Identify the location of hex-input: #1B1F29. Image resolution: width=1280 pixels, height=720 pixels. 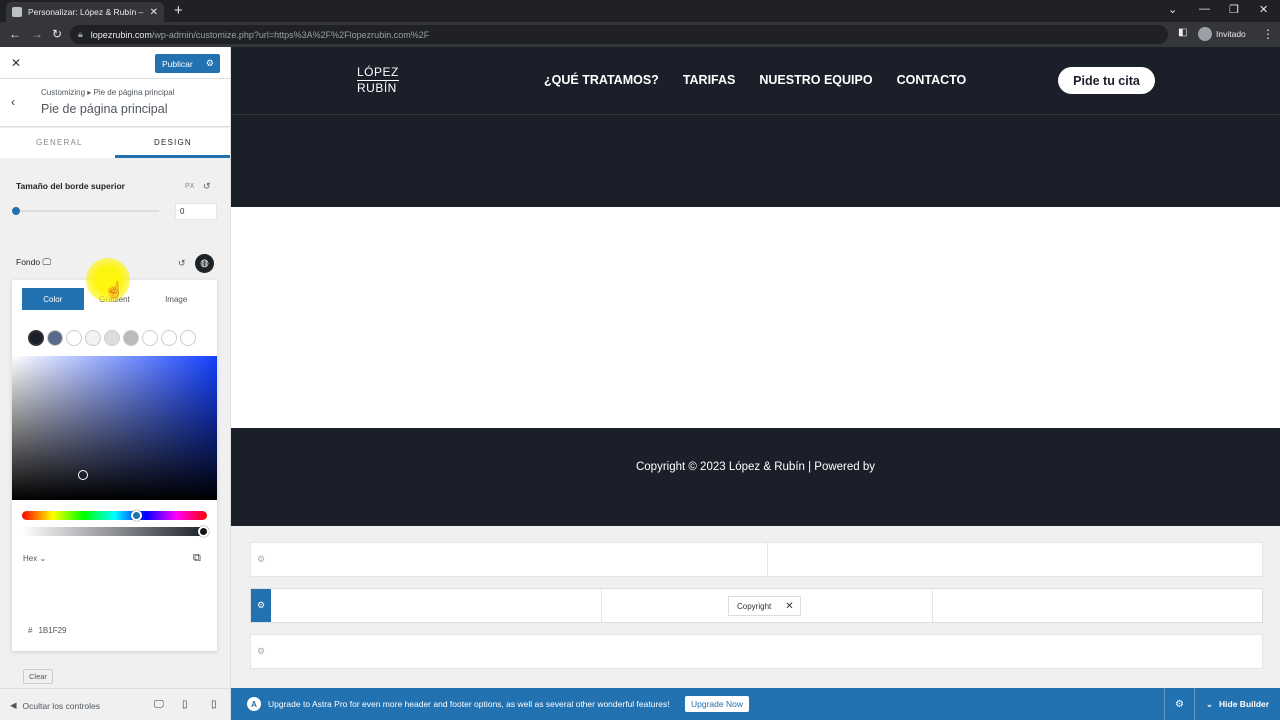
(47, 630).